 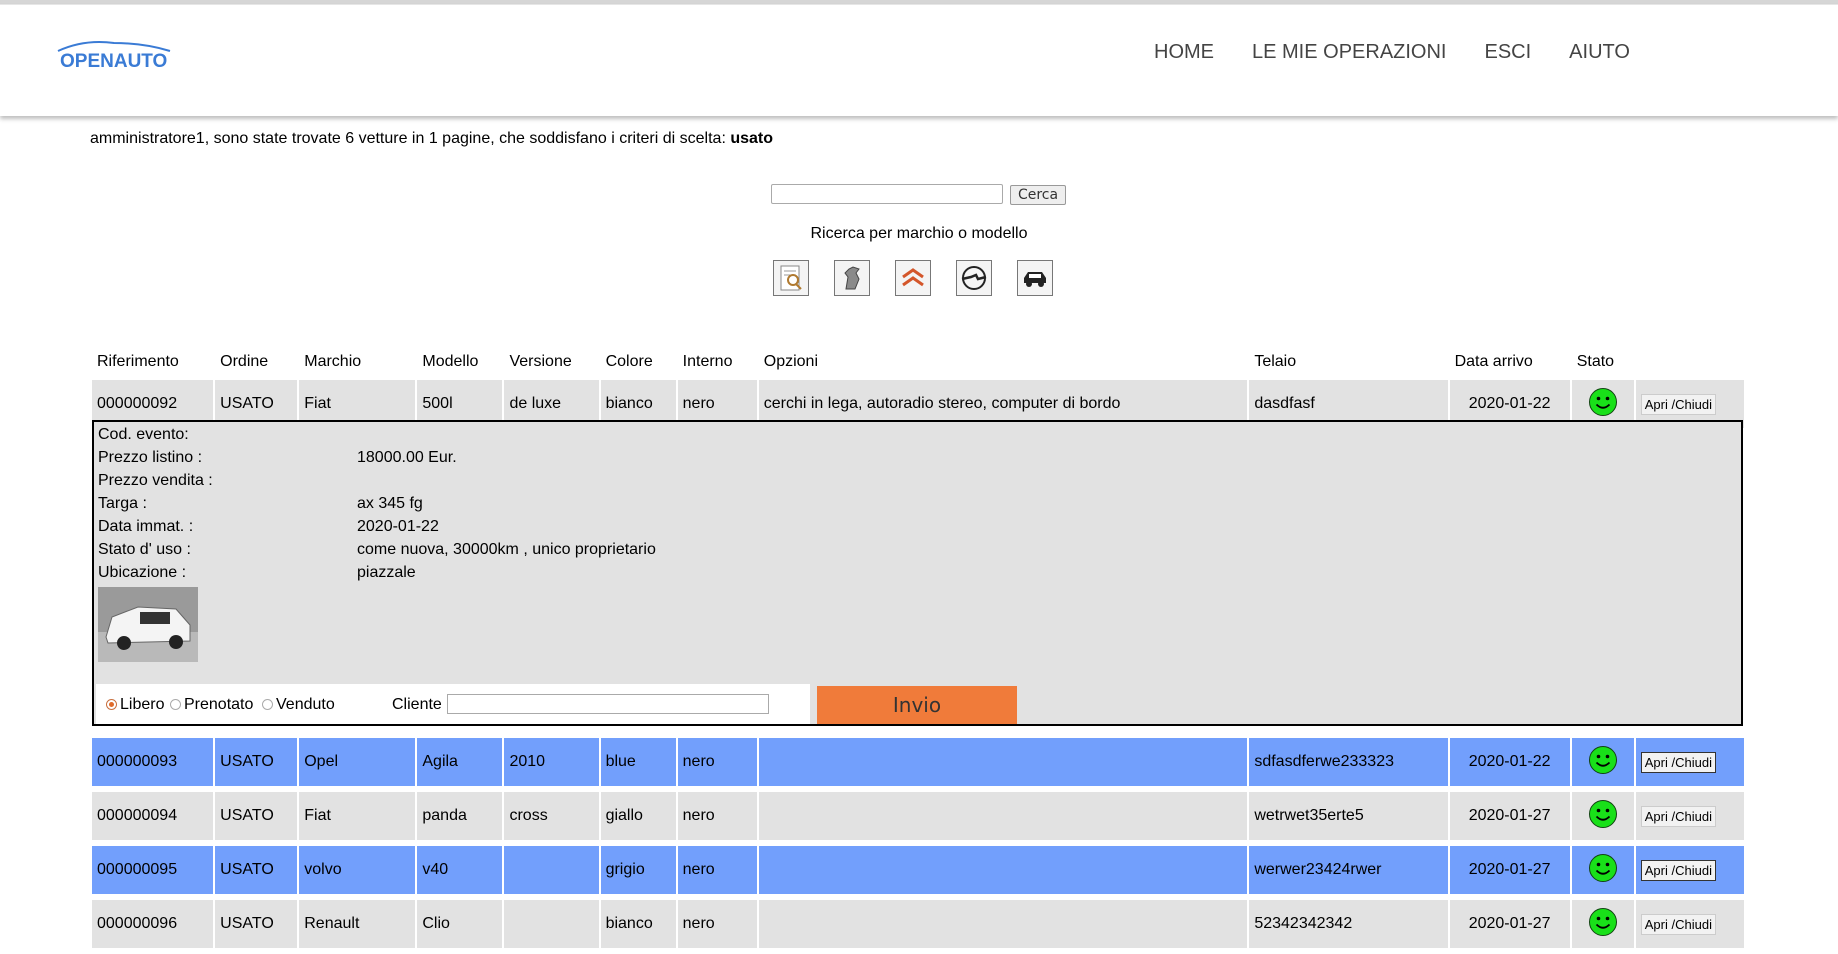 What do you see at coordinates (707, 361) in the screenshot?
I see `col-interno: Interno` at bounding box center [707, 361].